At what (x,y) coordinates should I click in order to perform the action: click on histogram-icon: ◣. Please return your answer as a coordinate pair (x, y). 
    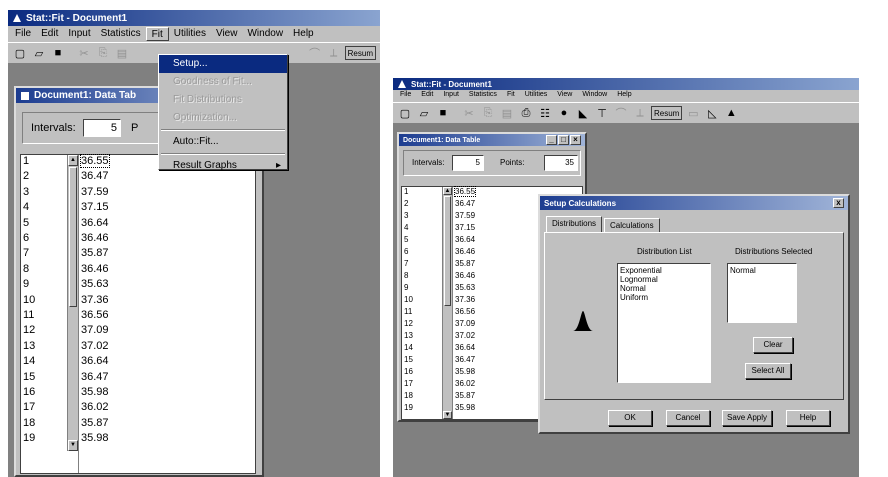
    Looking at the image, I should click on (583, 113).